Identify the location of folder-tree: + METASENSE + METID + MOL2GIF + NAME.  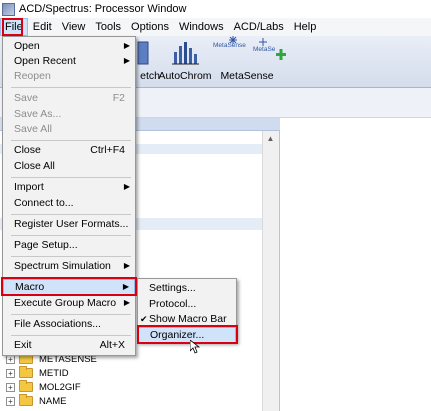
(51, 380).